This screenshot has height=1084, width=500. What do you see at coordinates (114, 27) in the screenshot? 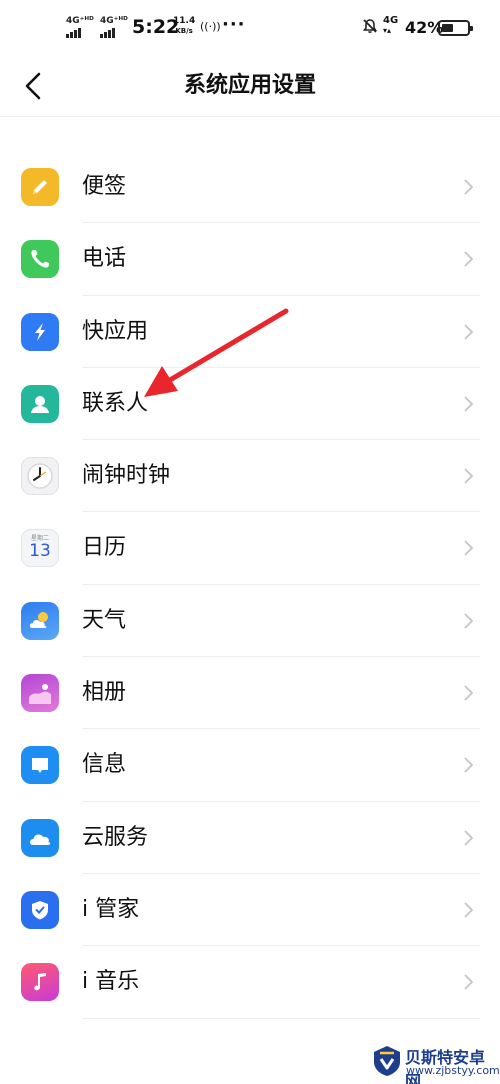
I see `sim2-signal: 4G⁺ᴴᴰ` at bounding box center [114, 27].